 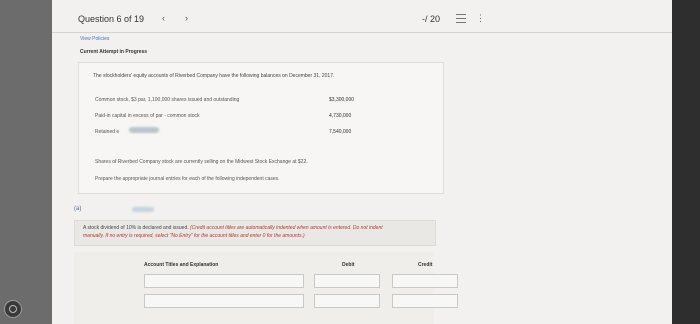 What do you see at coordinates (480, 18) in the screenshot?
I see `more-options-icon: ⋮` at bounding box center [480, 18].